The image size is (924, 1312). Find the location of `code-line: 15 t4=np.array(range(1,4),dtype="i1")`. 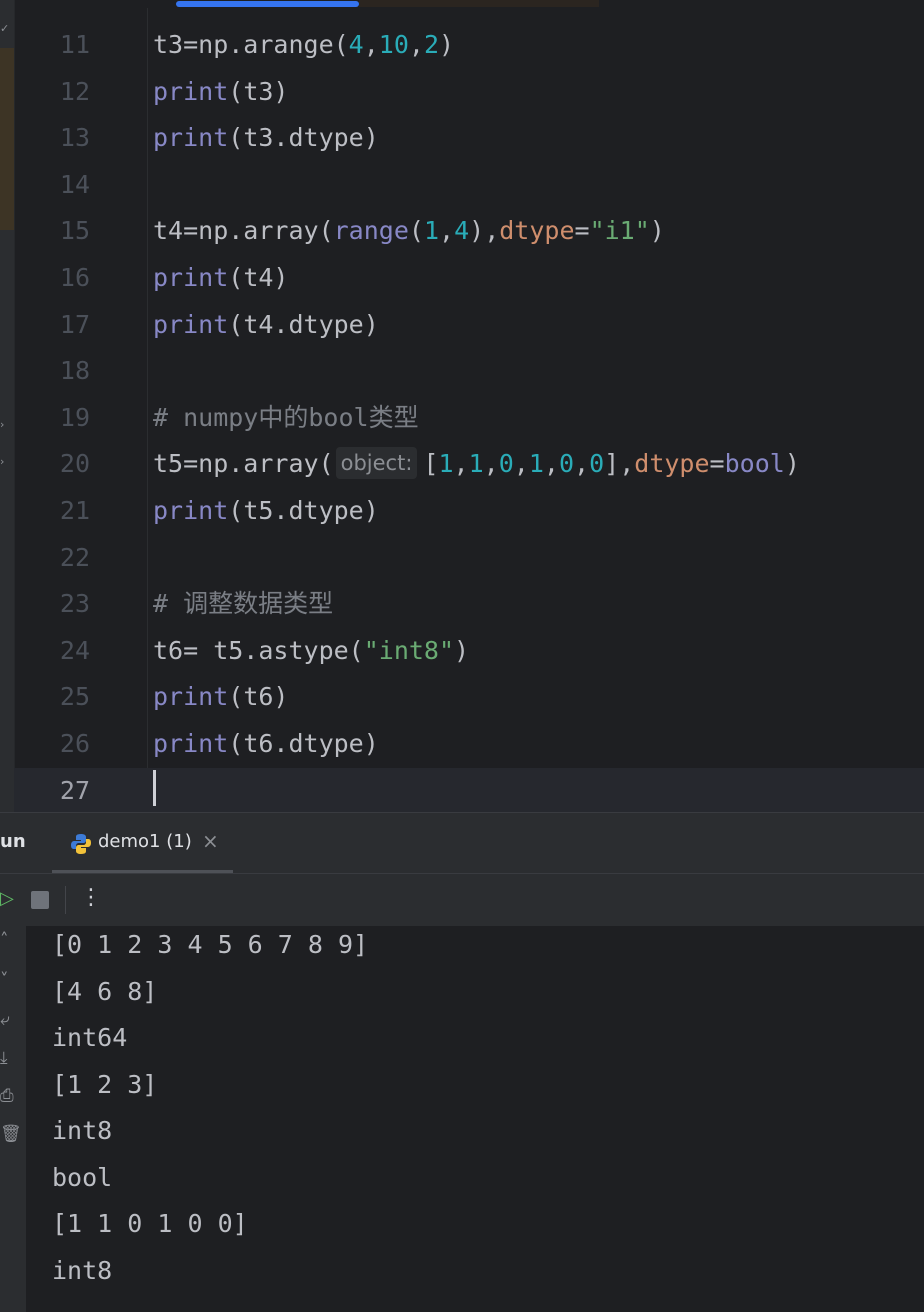

code-line: 15 t4=np.array(range(1,4),dtype="i1") is located at coordinates (469, 231).